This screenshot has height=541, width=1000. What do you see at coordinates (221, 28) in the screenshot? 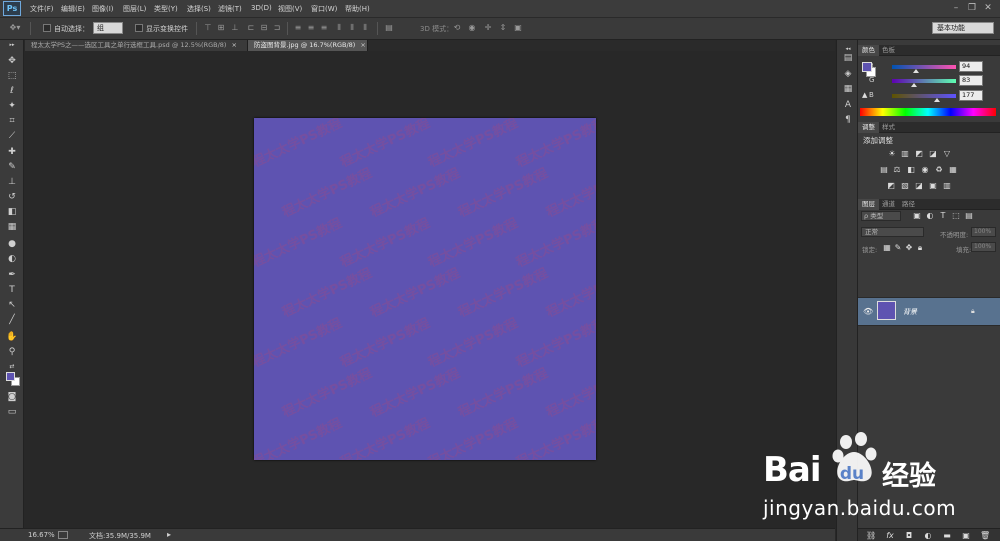
I see `align-vcenter-icon: ⊞` at bounding box center [221, 28].